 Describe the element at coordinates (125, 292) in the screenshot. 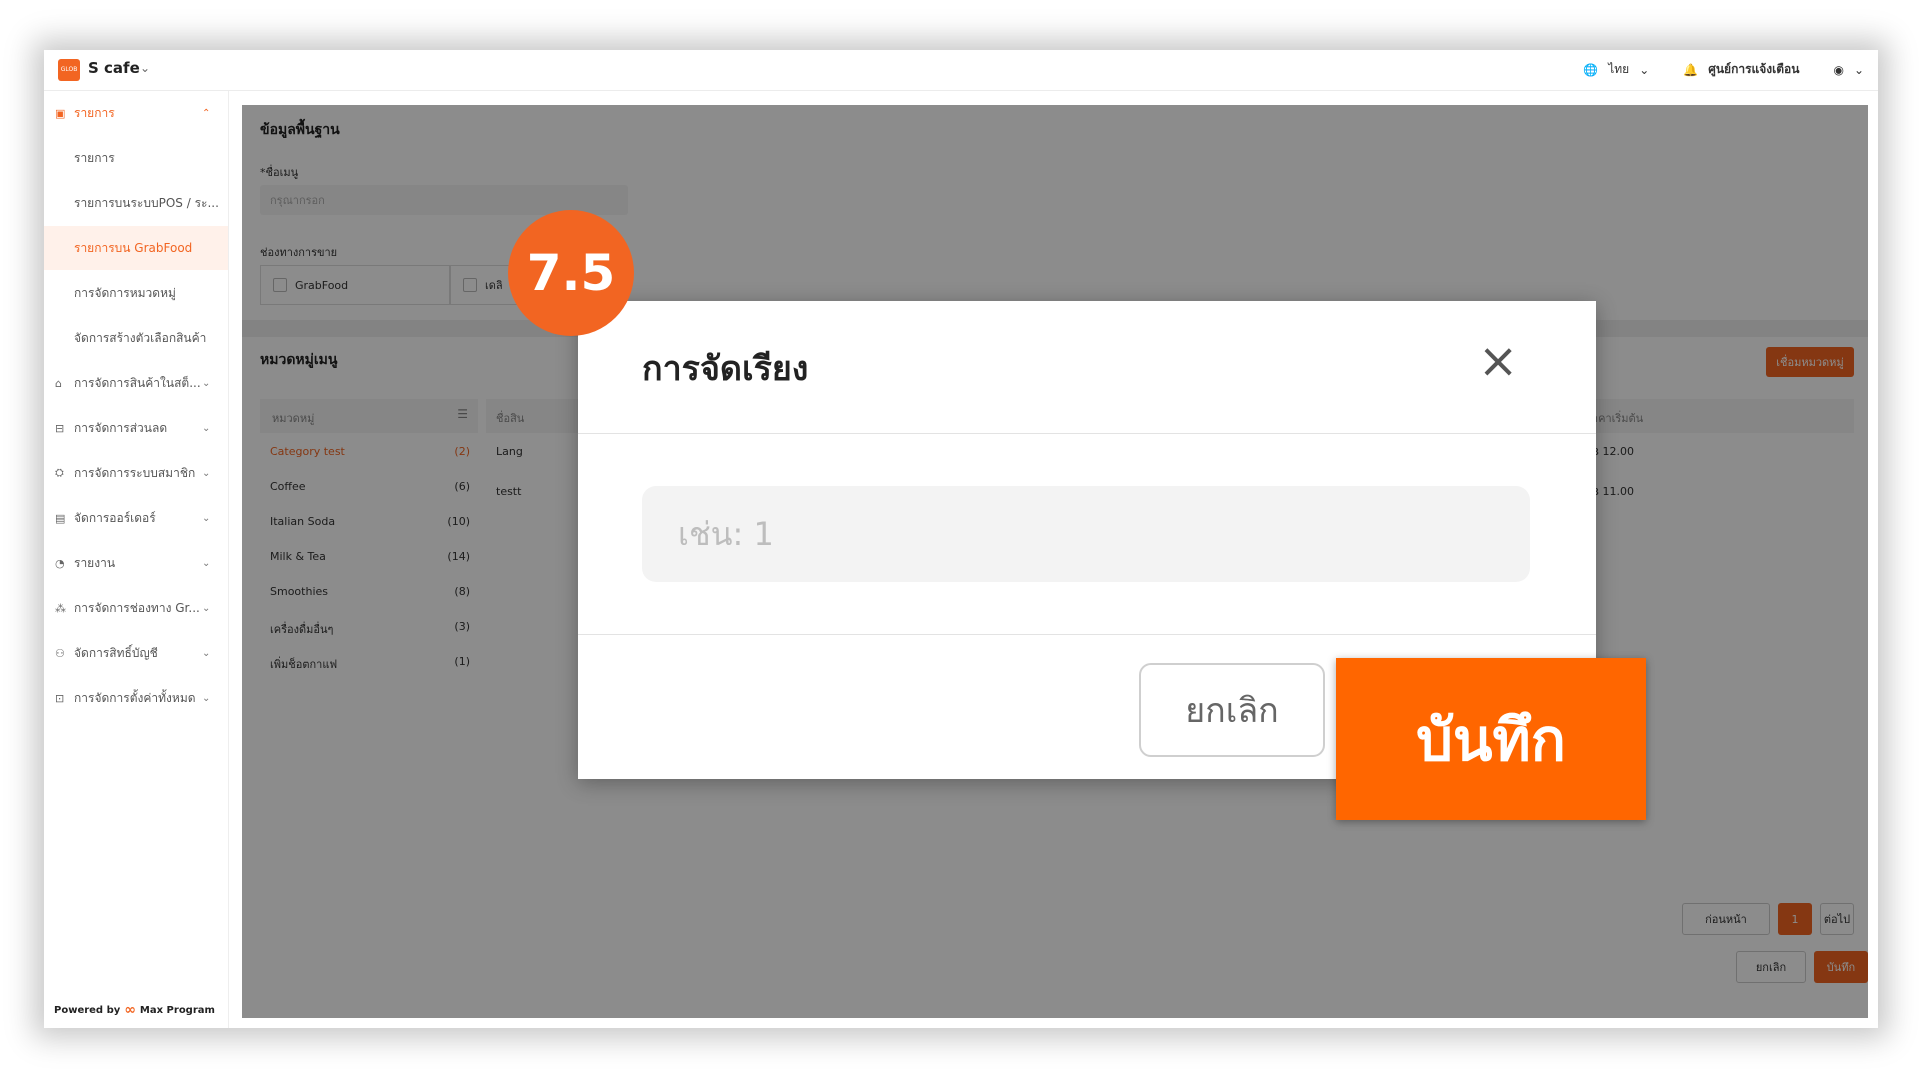

I see `sidebar-item-label: การจัดการหมวดหมู่` at that location.